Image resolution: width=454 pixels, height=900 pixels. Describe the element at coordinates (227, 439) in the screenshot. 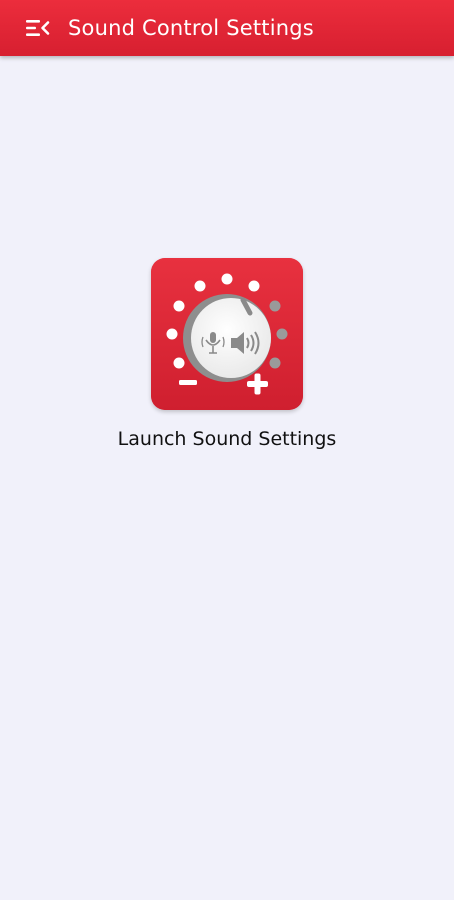

I see `launch-sound-settings-label: Launch Sound Settings` at that location.